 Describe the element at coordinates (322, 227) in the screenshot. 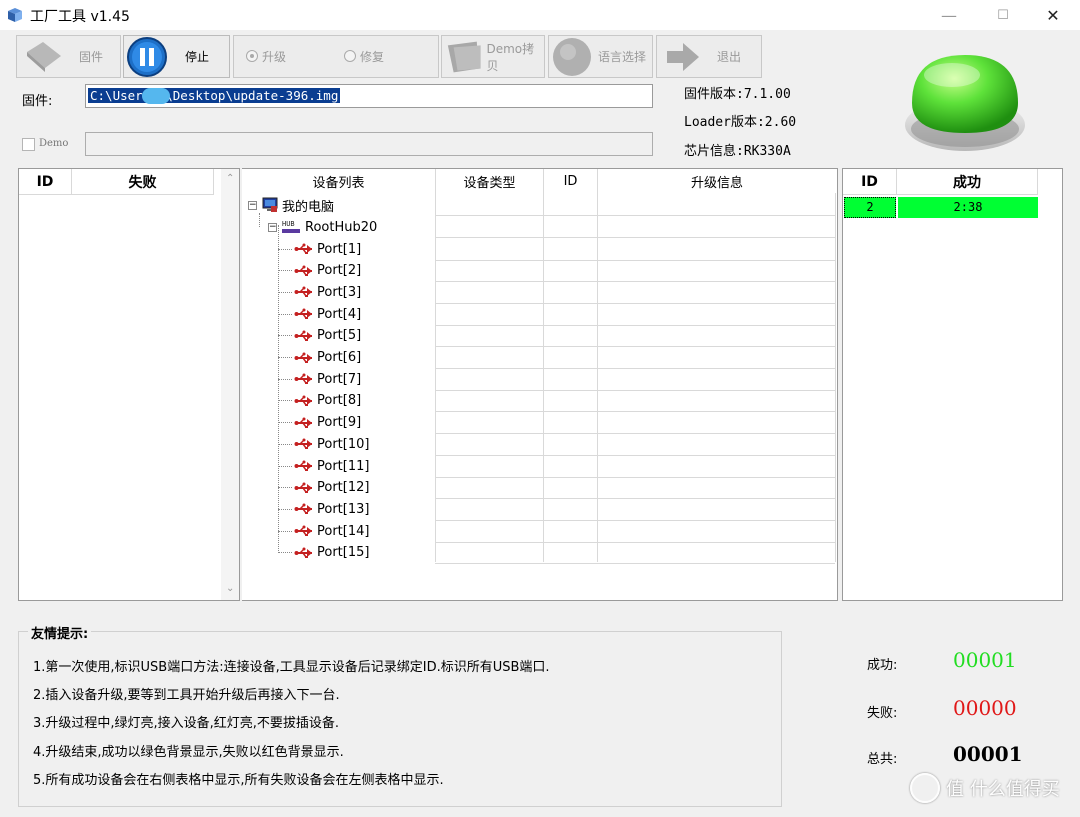

I see `tree-item-roothub: − HUB RootHub20` at that location.